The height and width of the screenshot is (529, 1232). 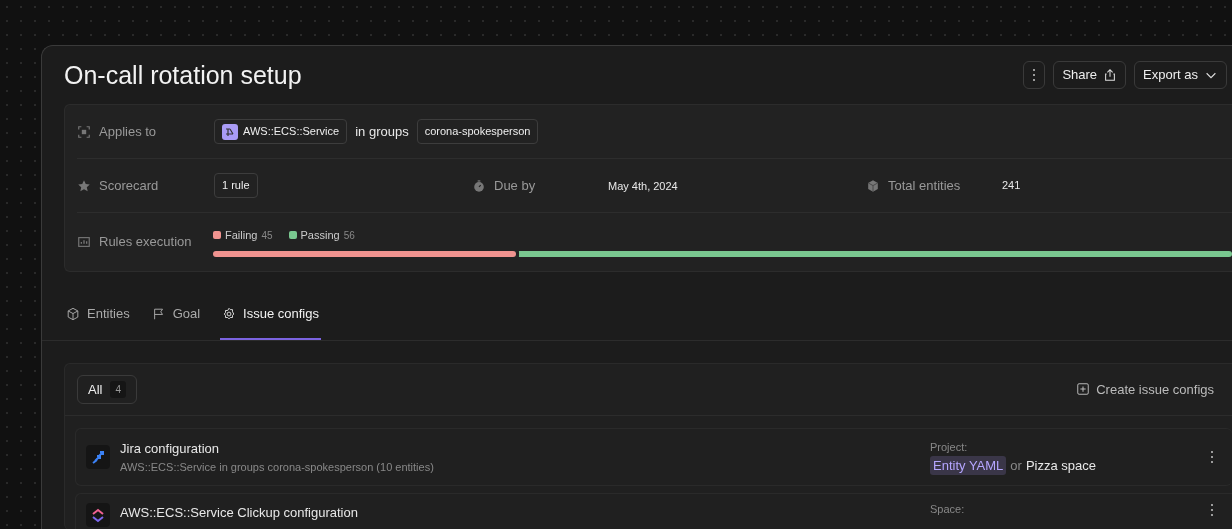 I want to click on create-button: Create issue configs, so click(x=1145, y=389).